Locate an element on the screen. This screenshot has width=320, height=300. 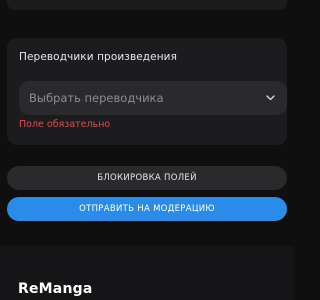
field-required-error: Поле обязательно is located at coordinates (65, 124).